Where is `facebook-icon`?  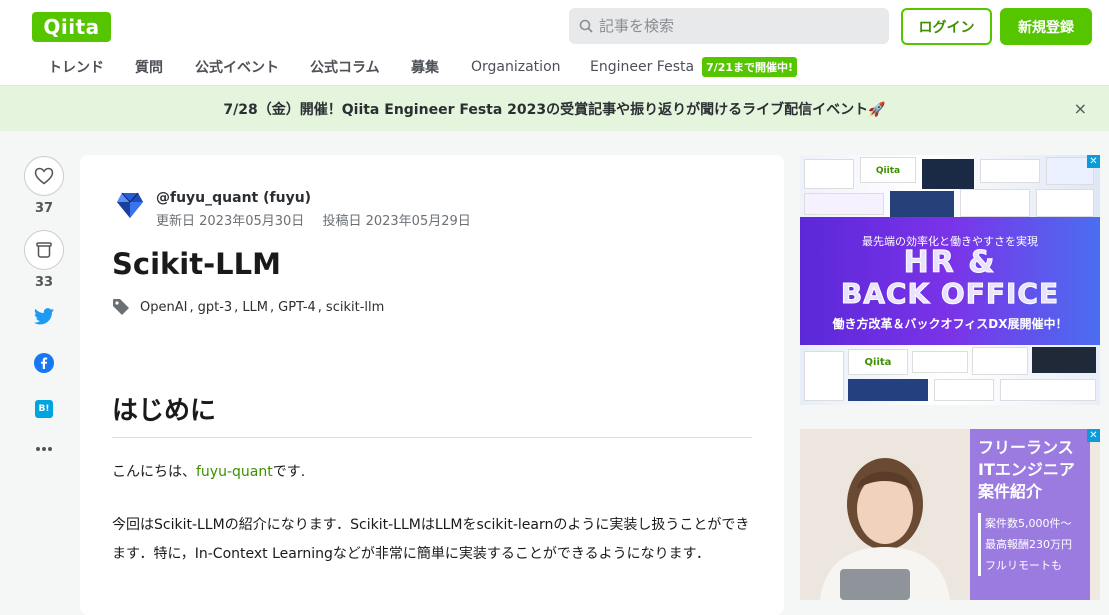 facebook-icon is located at coordinates (44, 363).